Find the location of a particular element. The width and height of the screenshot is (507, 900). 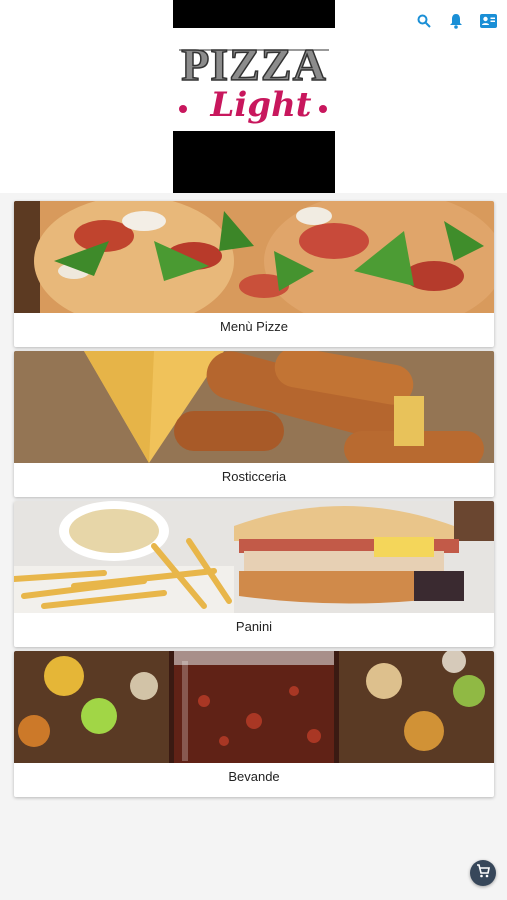

contact-card-icon is located at coordinates (488, 21).